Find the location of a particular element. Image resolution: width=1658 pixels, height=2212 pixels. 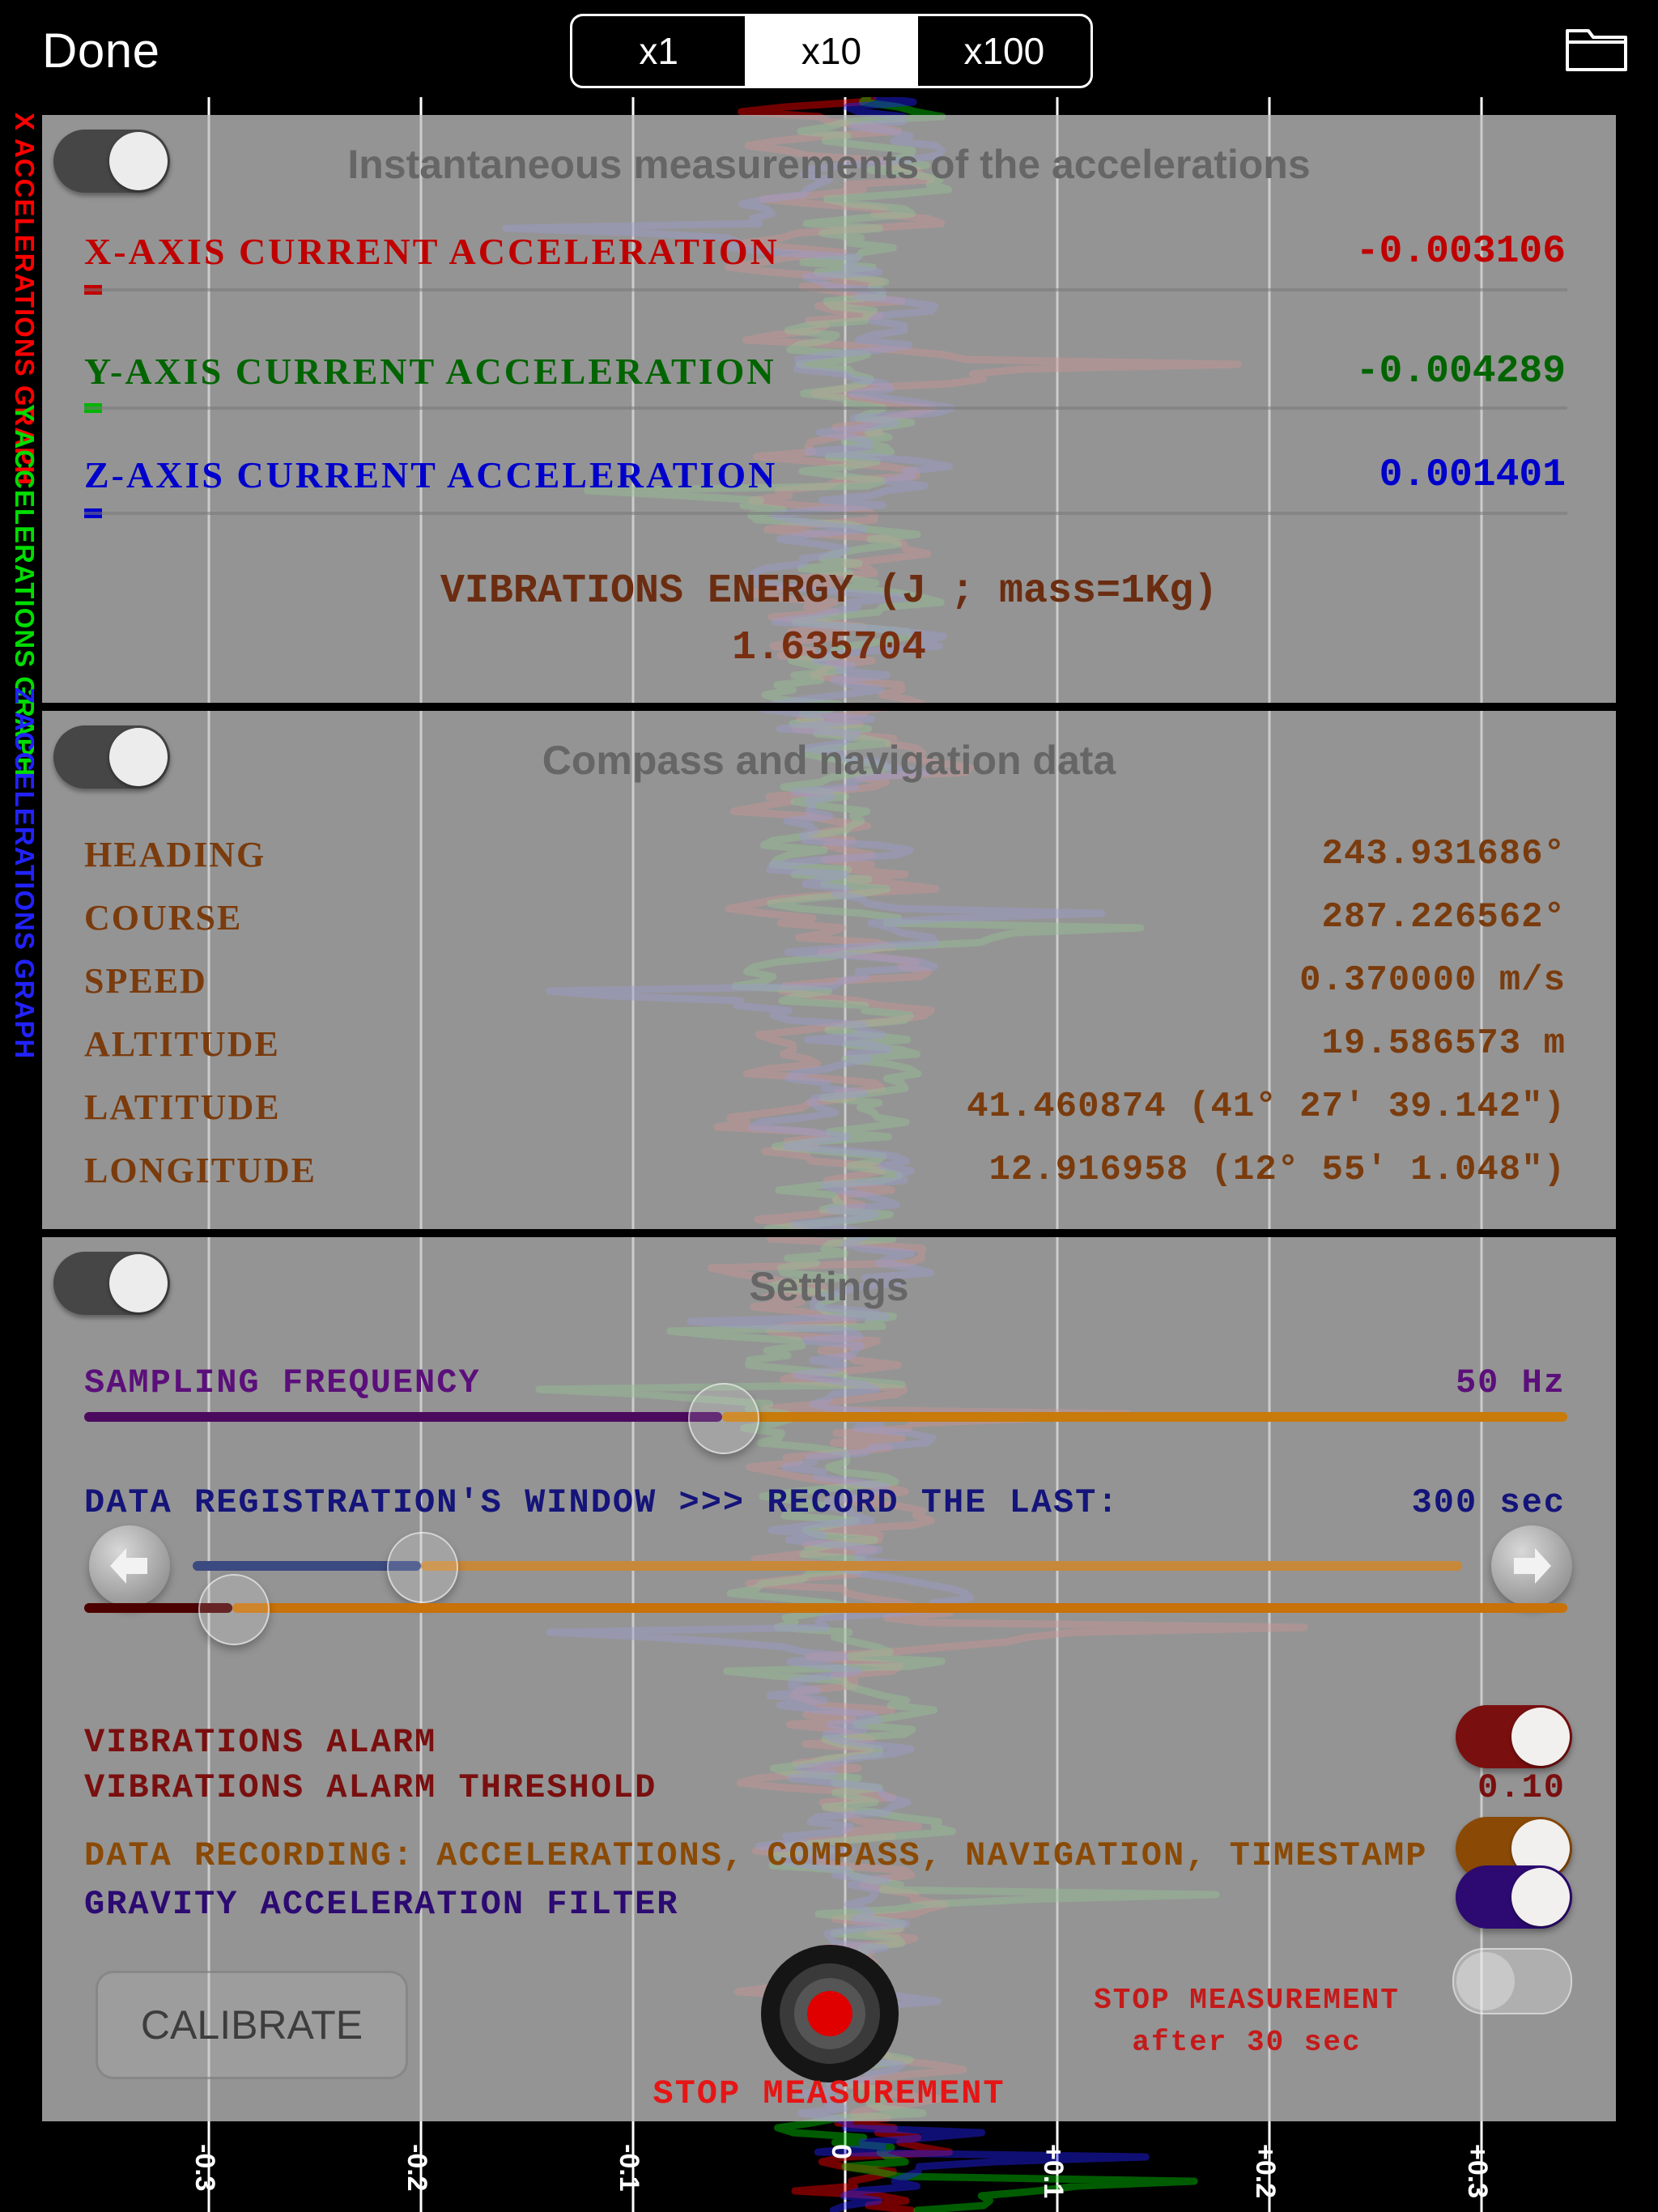

compass-row-altitude: ALTITUDE 19.586573 m is located at coordinates (829, 1044).